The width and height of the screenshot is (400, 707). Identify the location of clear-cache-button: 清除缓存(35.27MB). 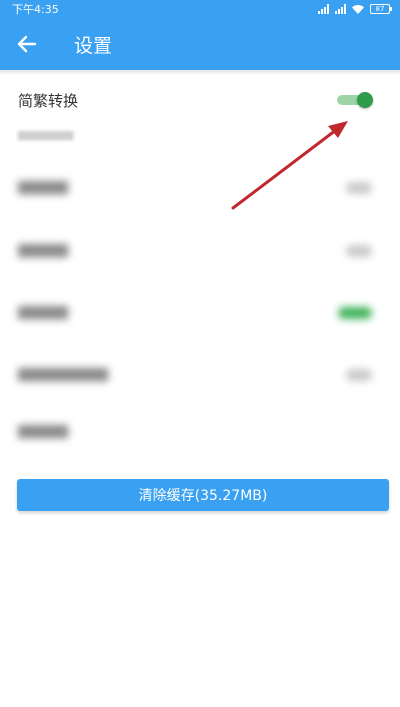
(203, 495).